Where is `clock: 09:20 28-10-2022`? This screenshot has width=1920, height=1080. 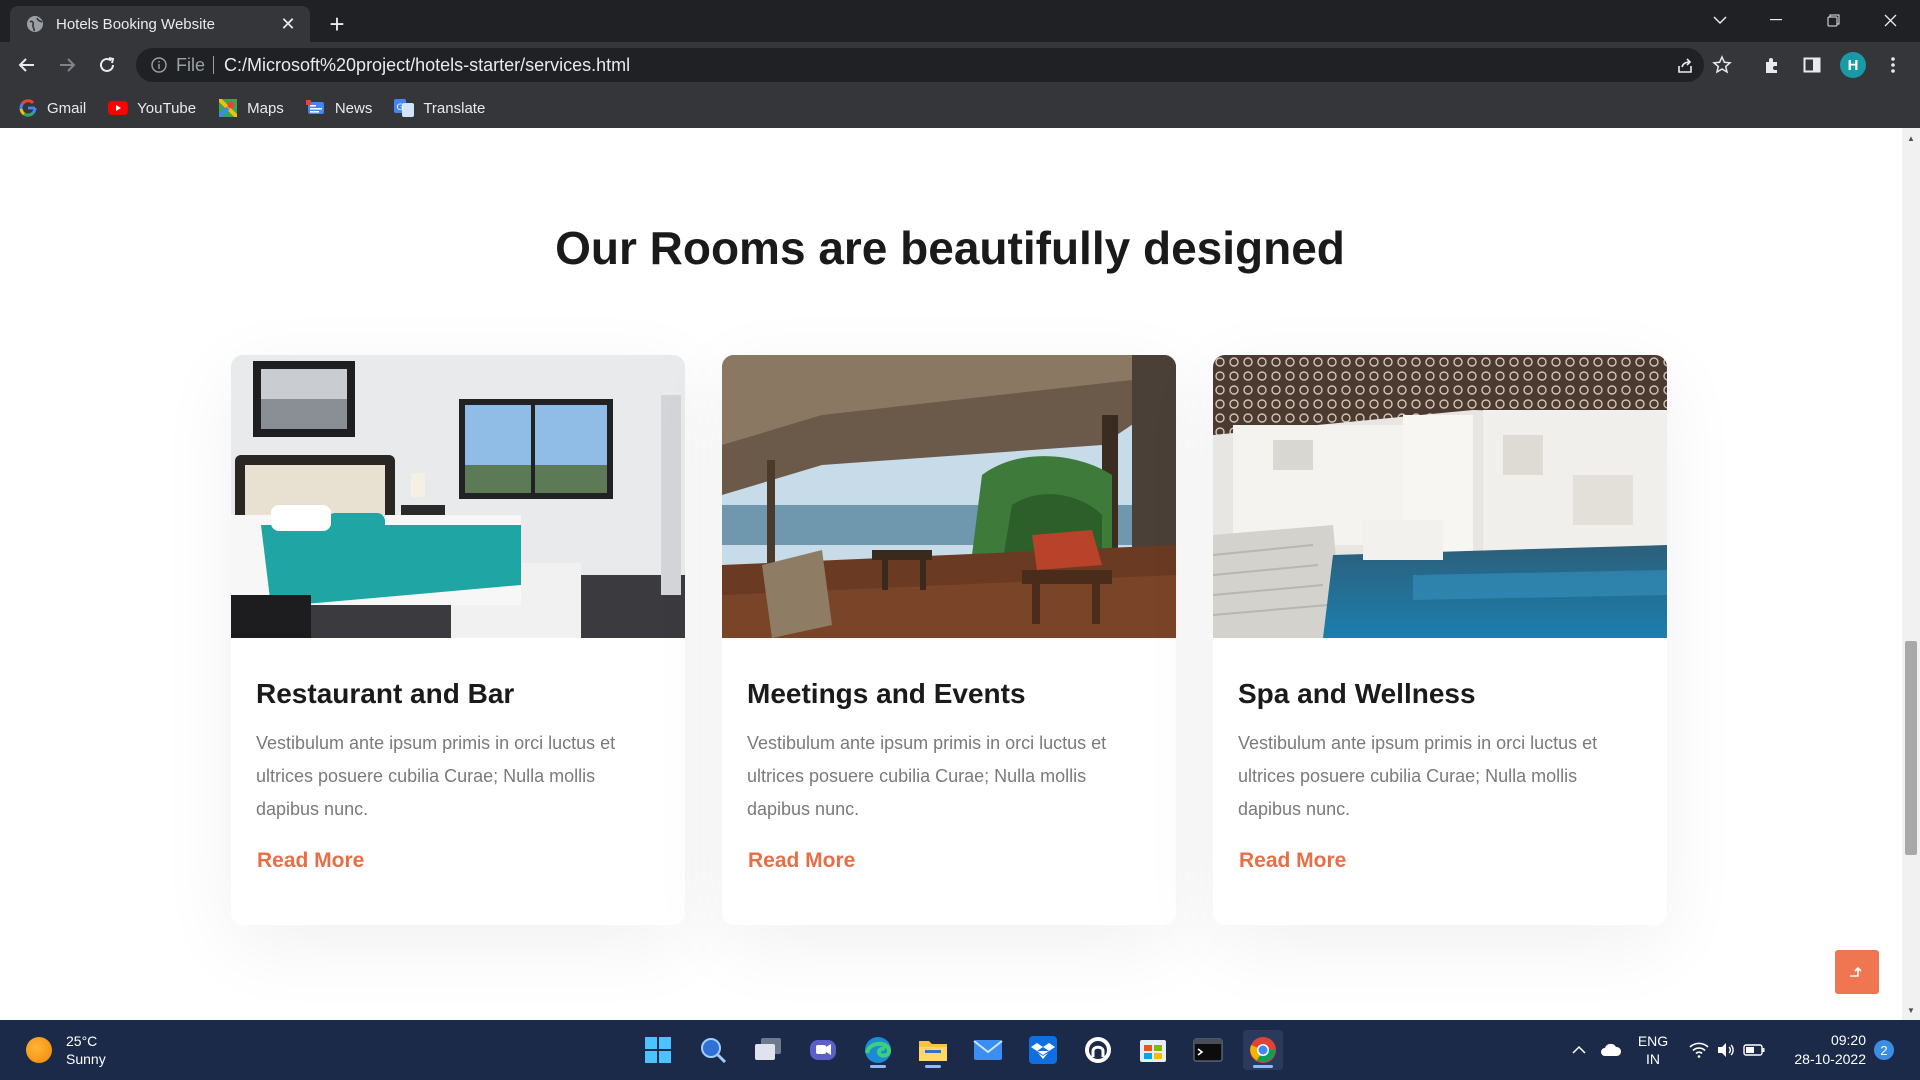
clock: 09:20 28-10-2022 is located at coordinates (1821, 1050).